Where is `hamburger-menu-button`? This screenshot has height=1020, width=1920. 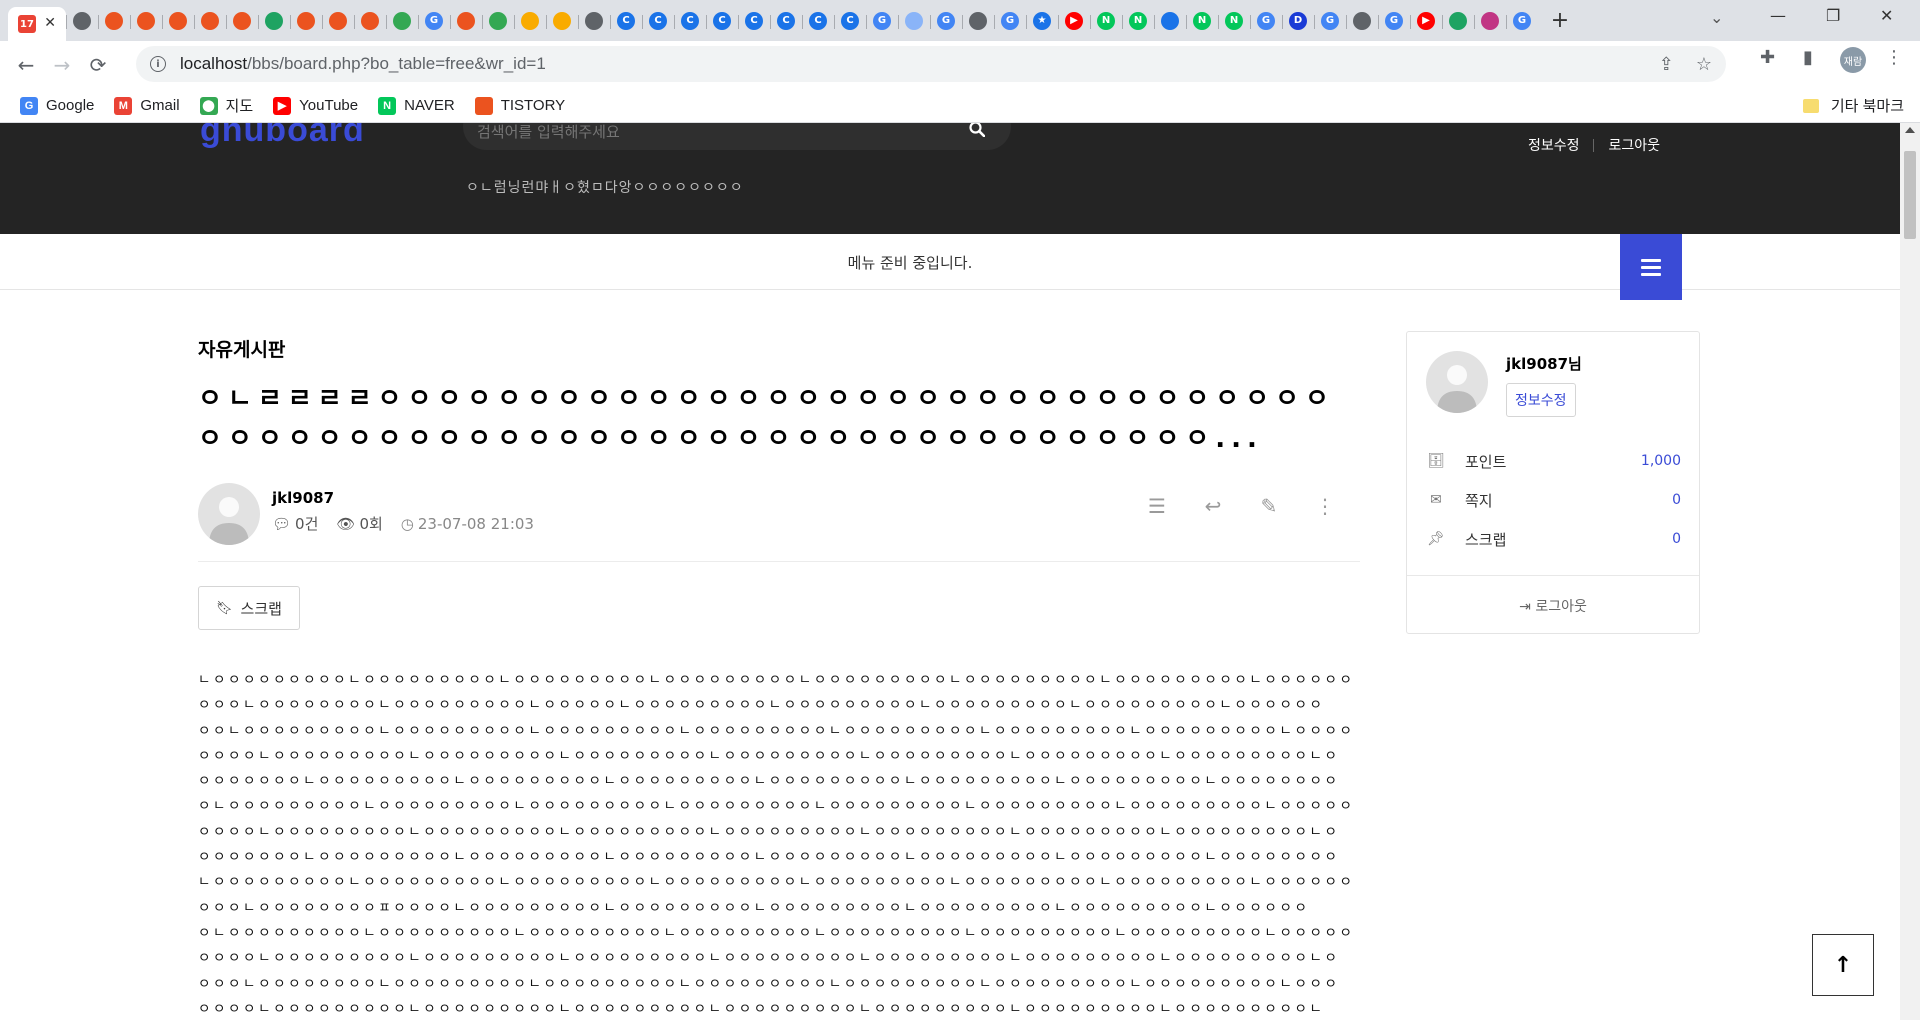
hamburger-menu-button is located at coordinates (1651, 267).